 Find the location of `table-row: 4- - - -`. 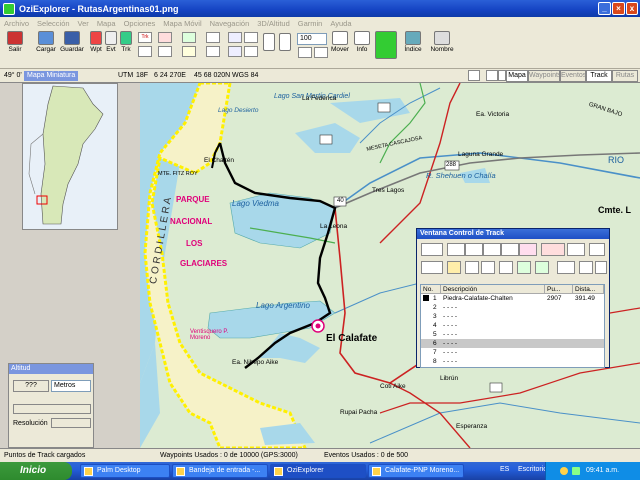

table-row: 4- - - - is located at coordinates (512, 325).